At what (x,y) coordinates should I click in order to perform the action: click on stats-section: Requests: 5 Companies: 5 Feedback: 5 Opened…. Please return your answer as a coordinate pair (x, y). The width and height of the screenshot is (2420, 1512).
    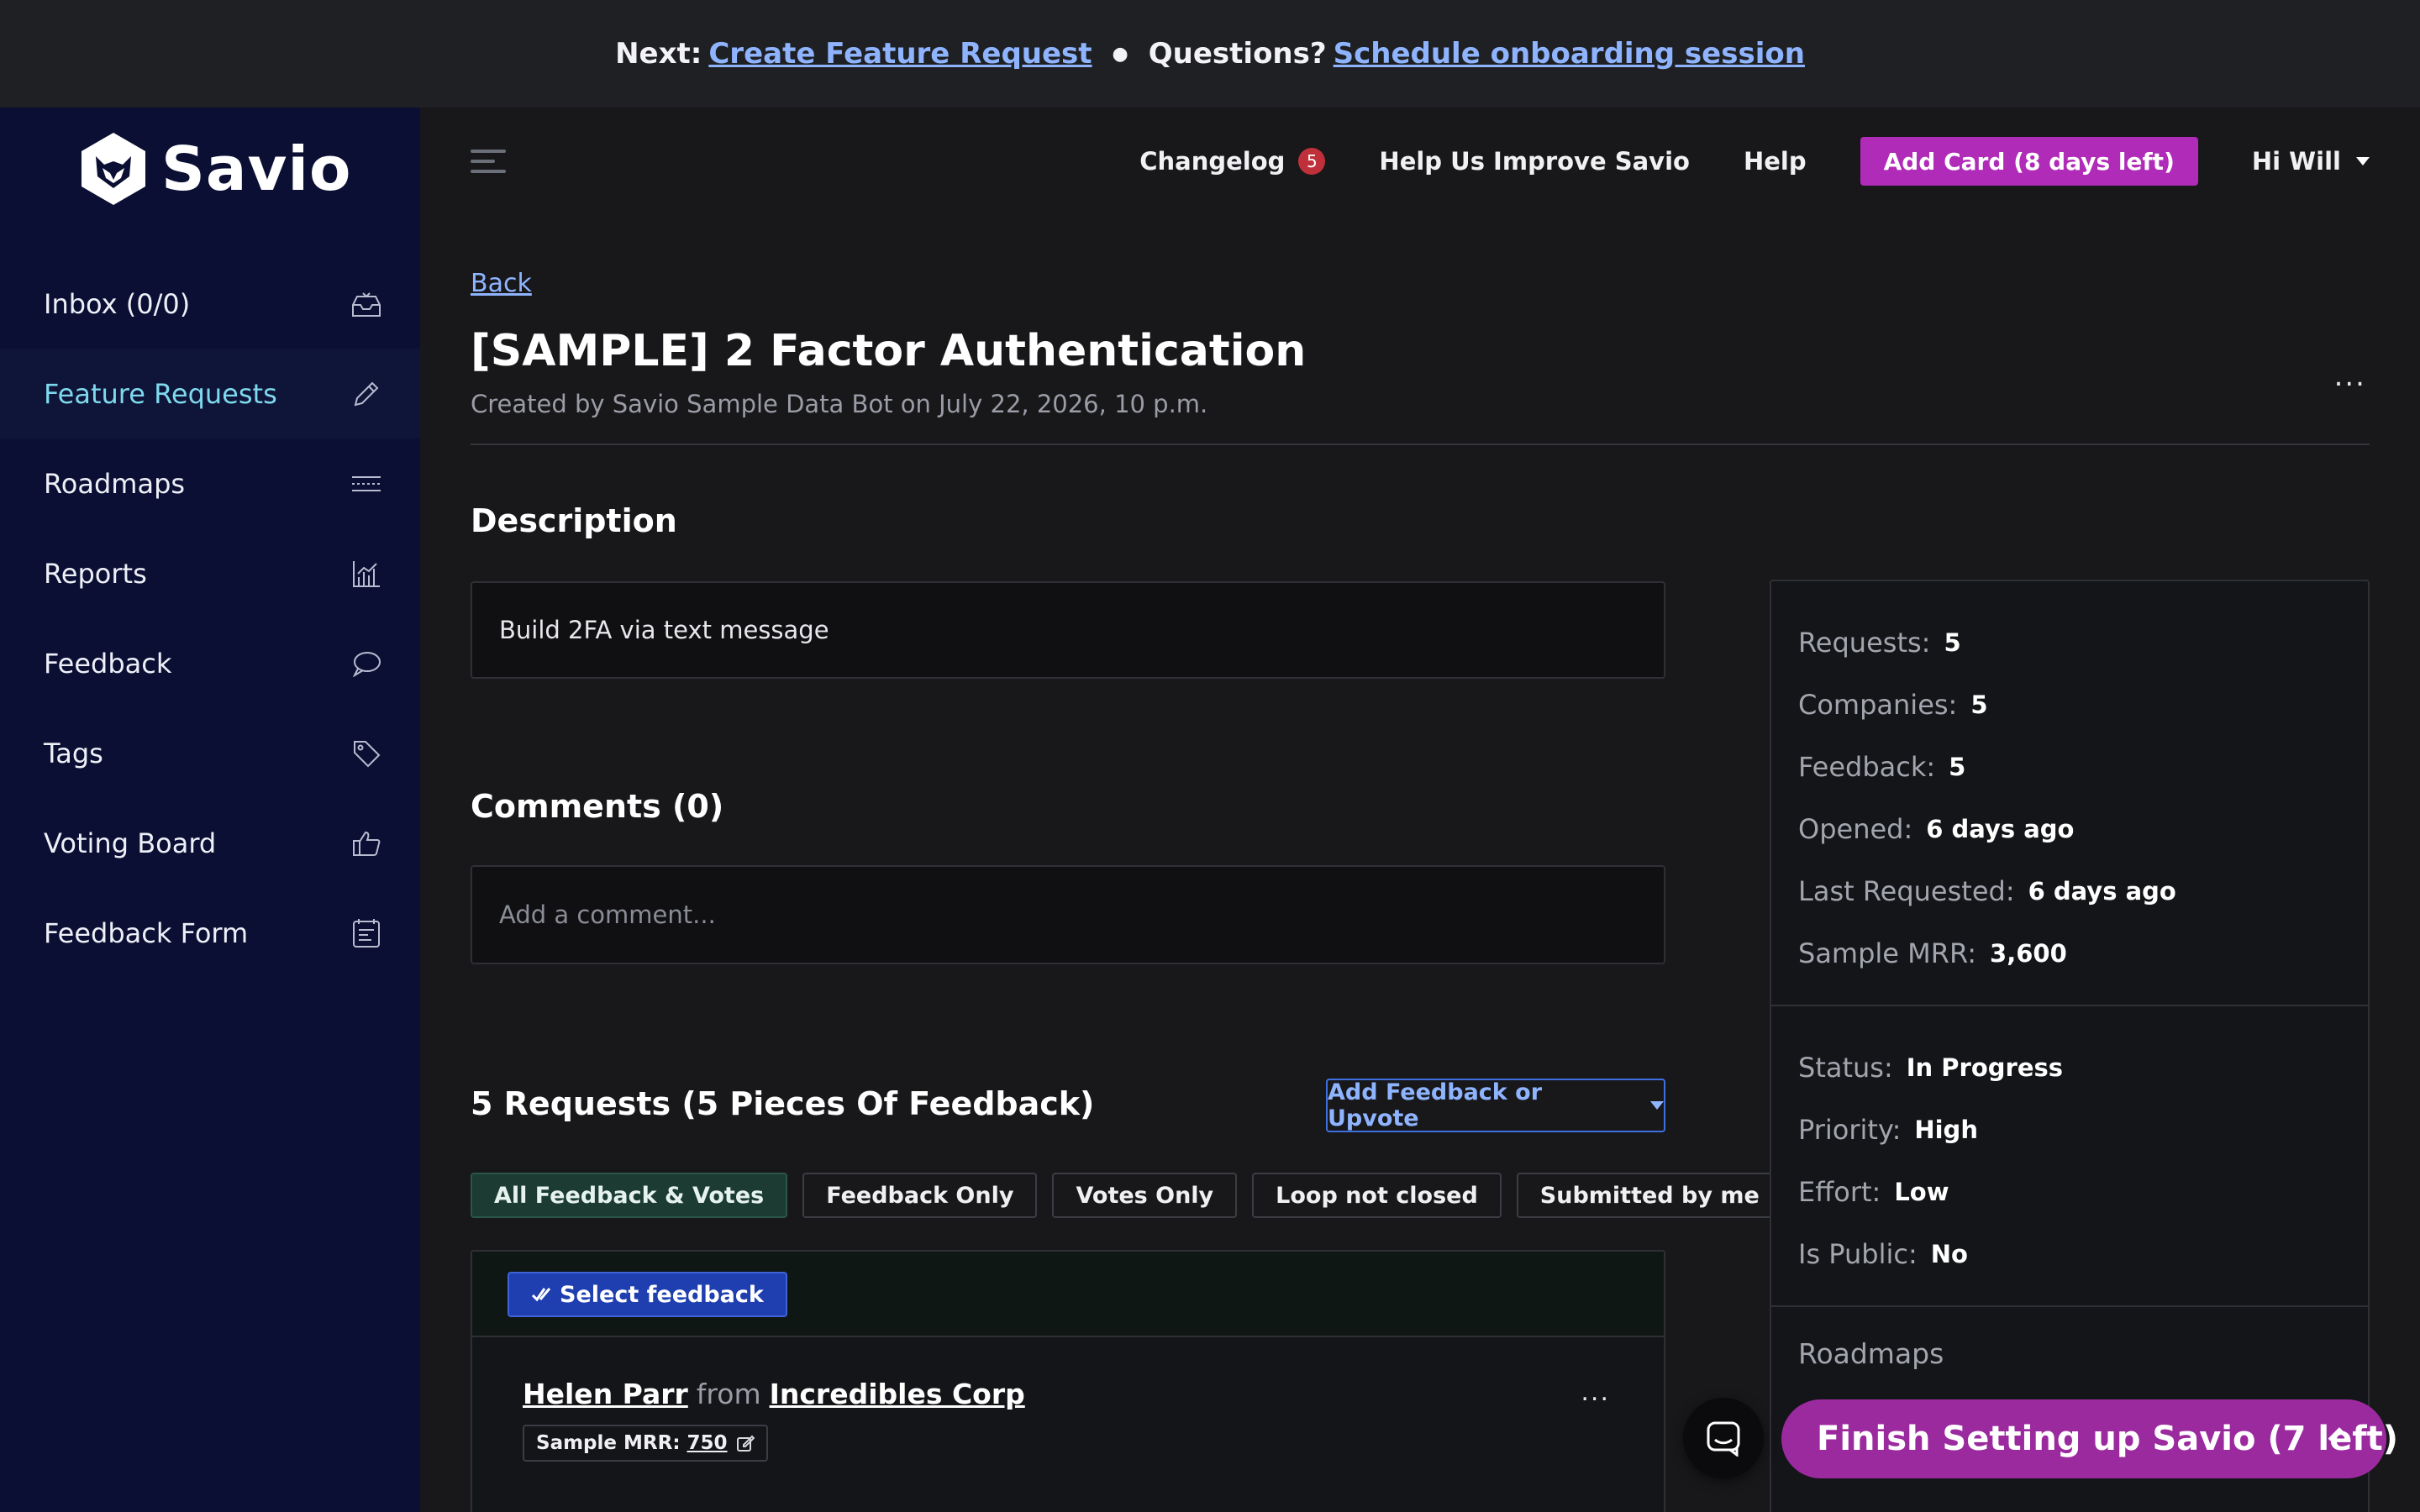
    Looking at the image, I should click on (2069, 793).